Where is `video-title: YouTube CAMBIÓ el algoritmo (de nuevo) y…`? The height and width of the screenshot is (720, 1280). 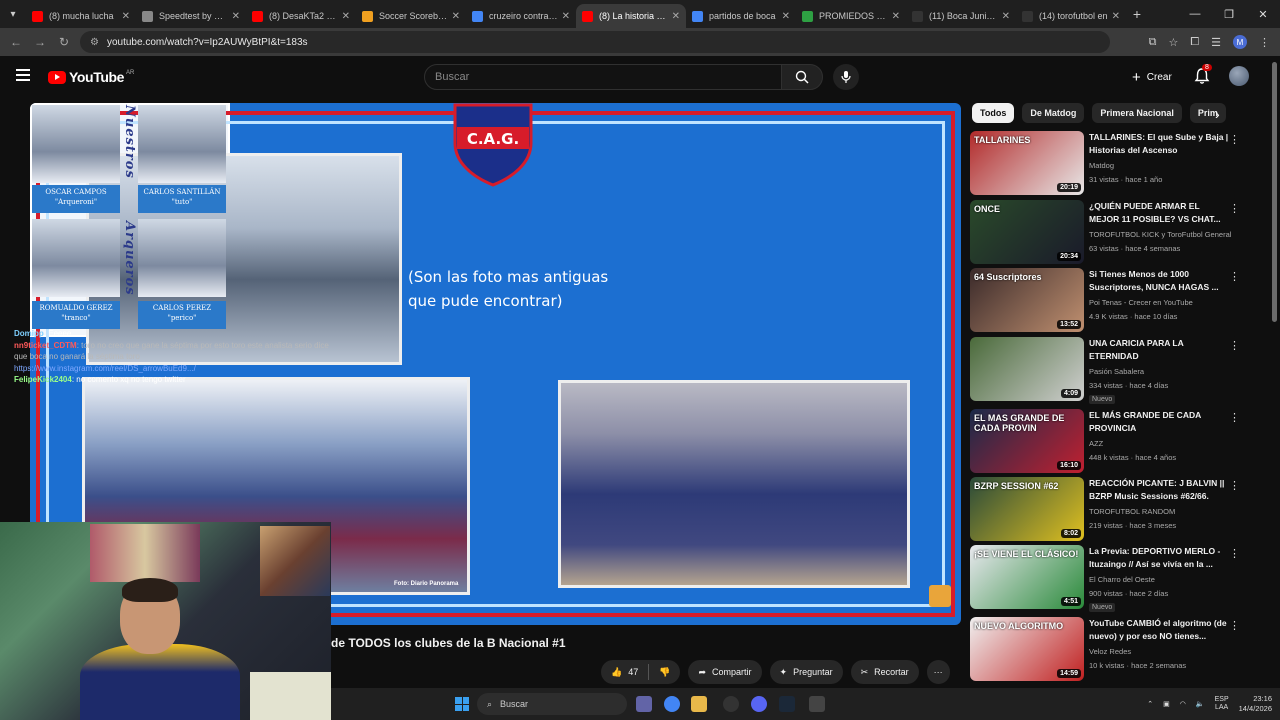
video-title: YouTube CAMBIÓ el algoritmo (de nuevo) y… is located at coordinates (1159, 630).